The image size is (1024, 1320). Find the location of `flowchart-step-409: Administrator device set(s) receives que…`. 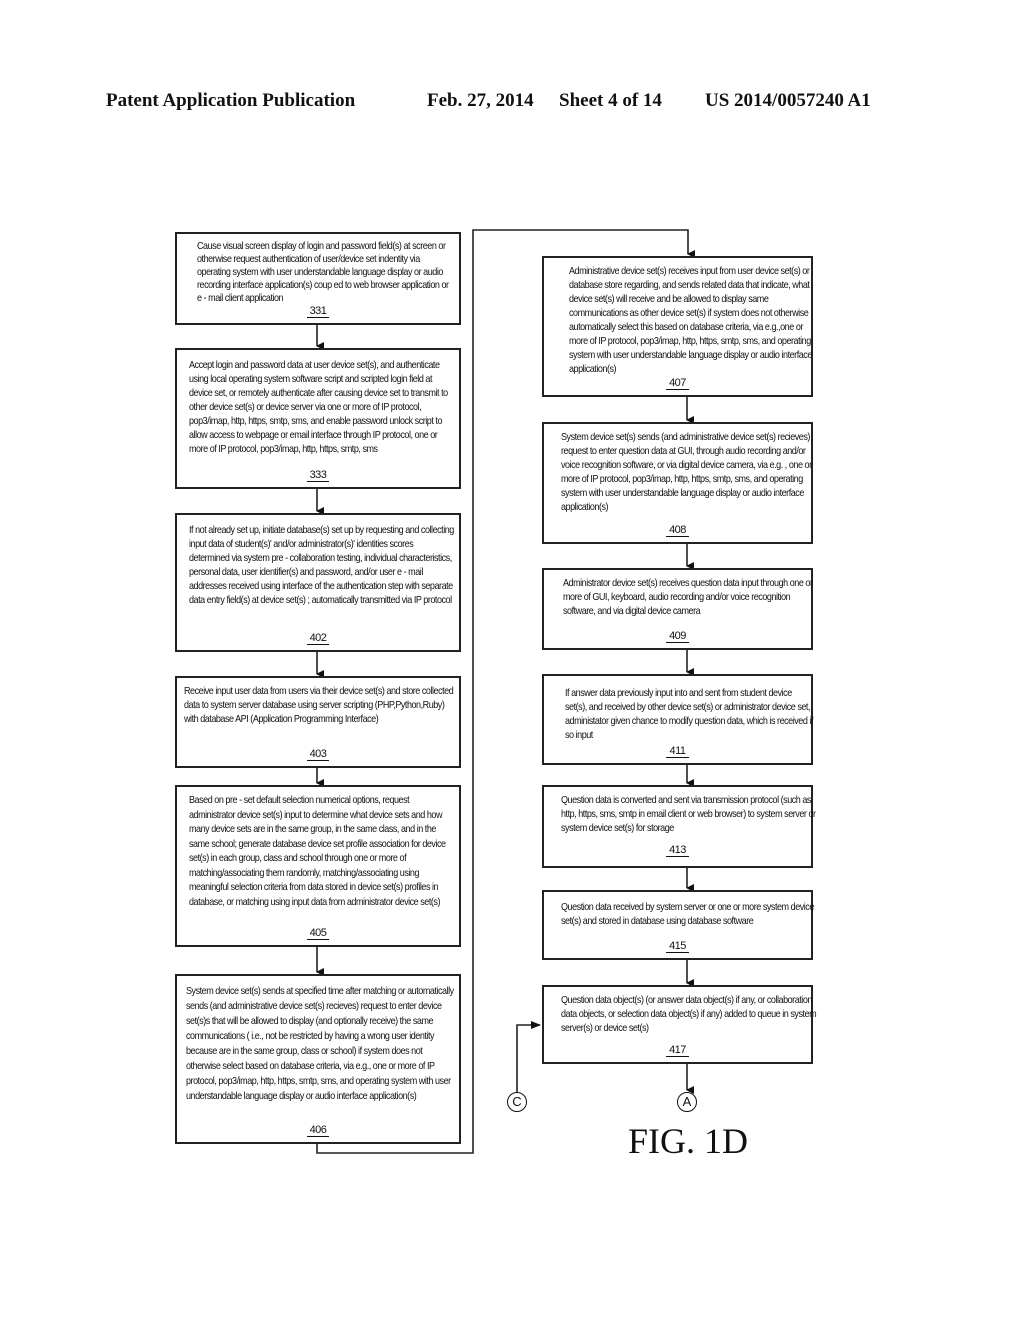

flowchart-step-409: Administrator device set(s) receives que… is located at coordinates (677, 609).